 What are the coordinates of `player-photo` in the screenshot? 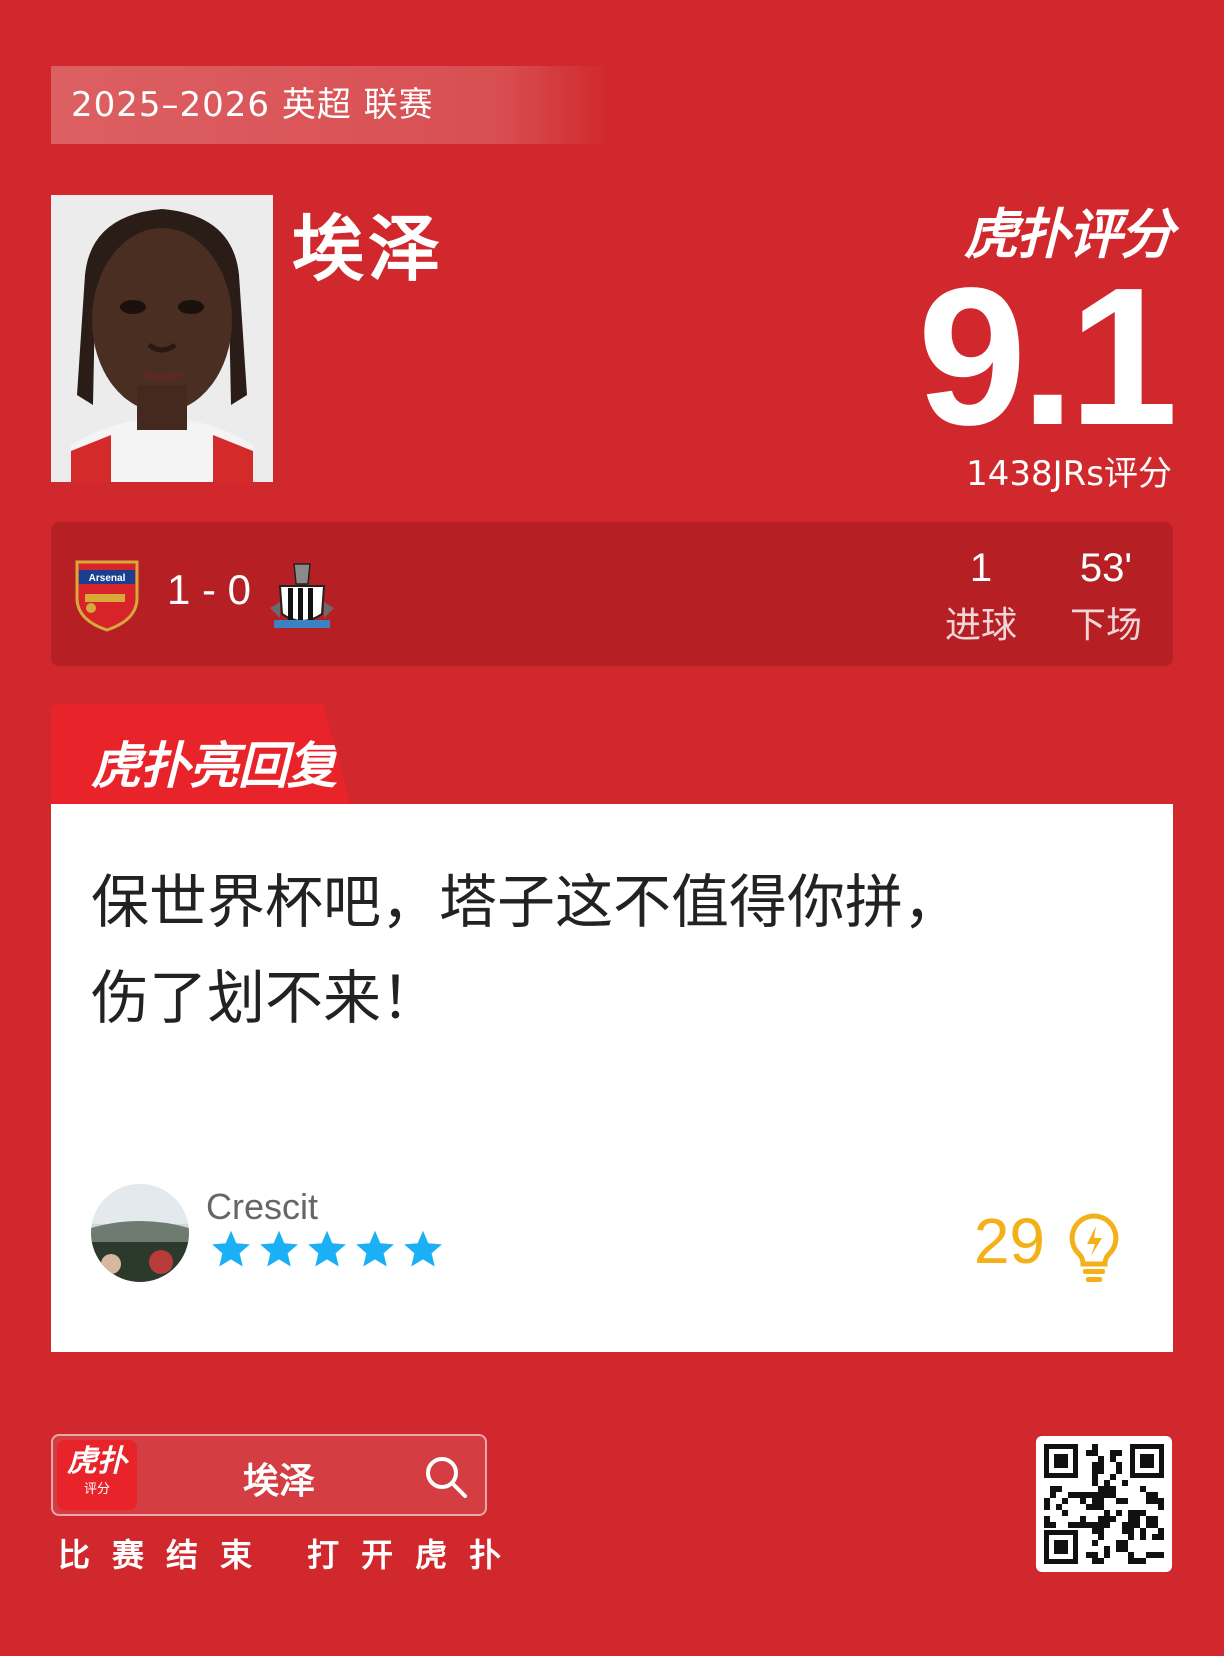 It's located at (162, 338).